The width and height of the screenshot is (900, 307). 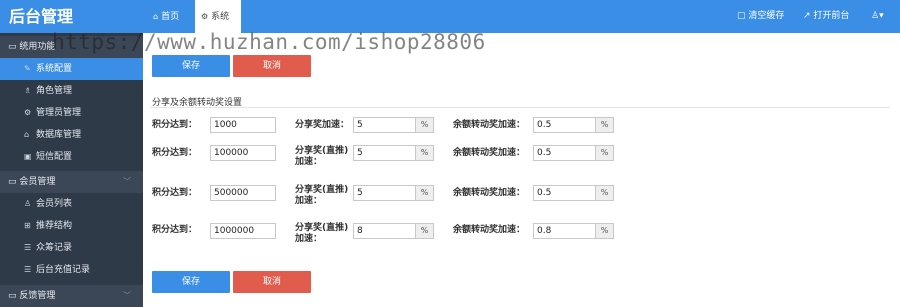 I want to click on sidebar-item-recharge: ☰ 后台充值记录, so click(x=71, y=270).